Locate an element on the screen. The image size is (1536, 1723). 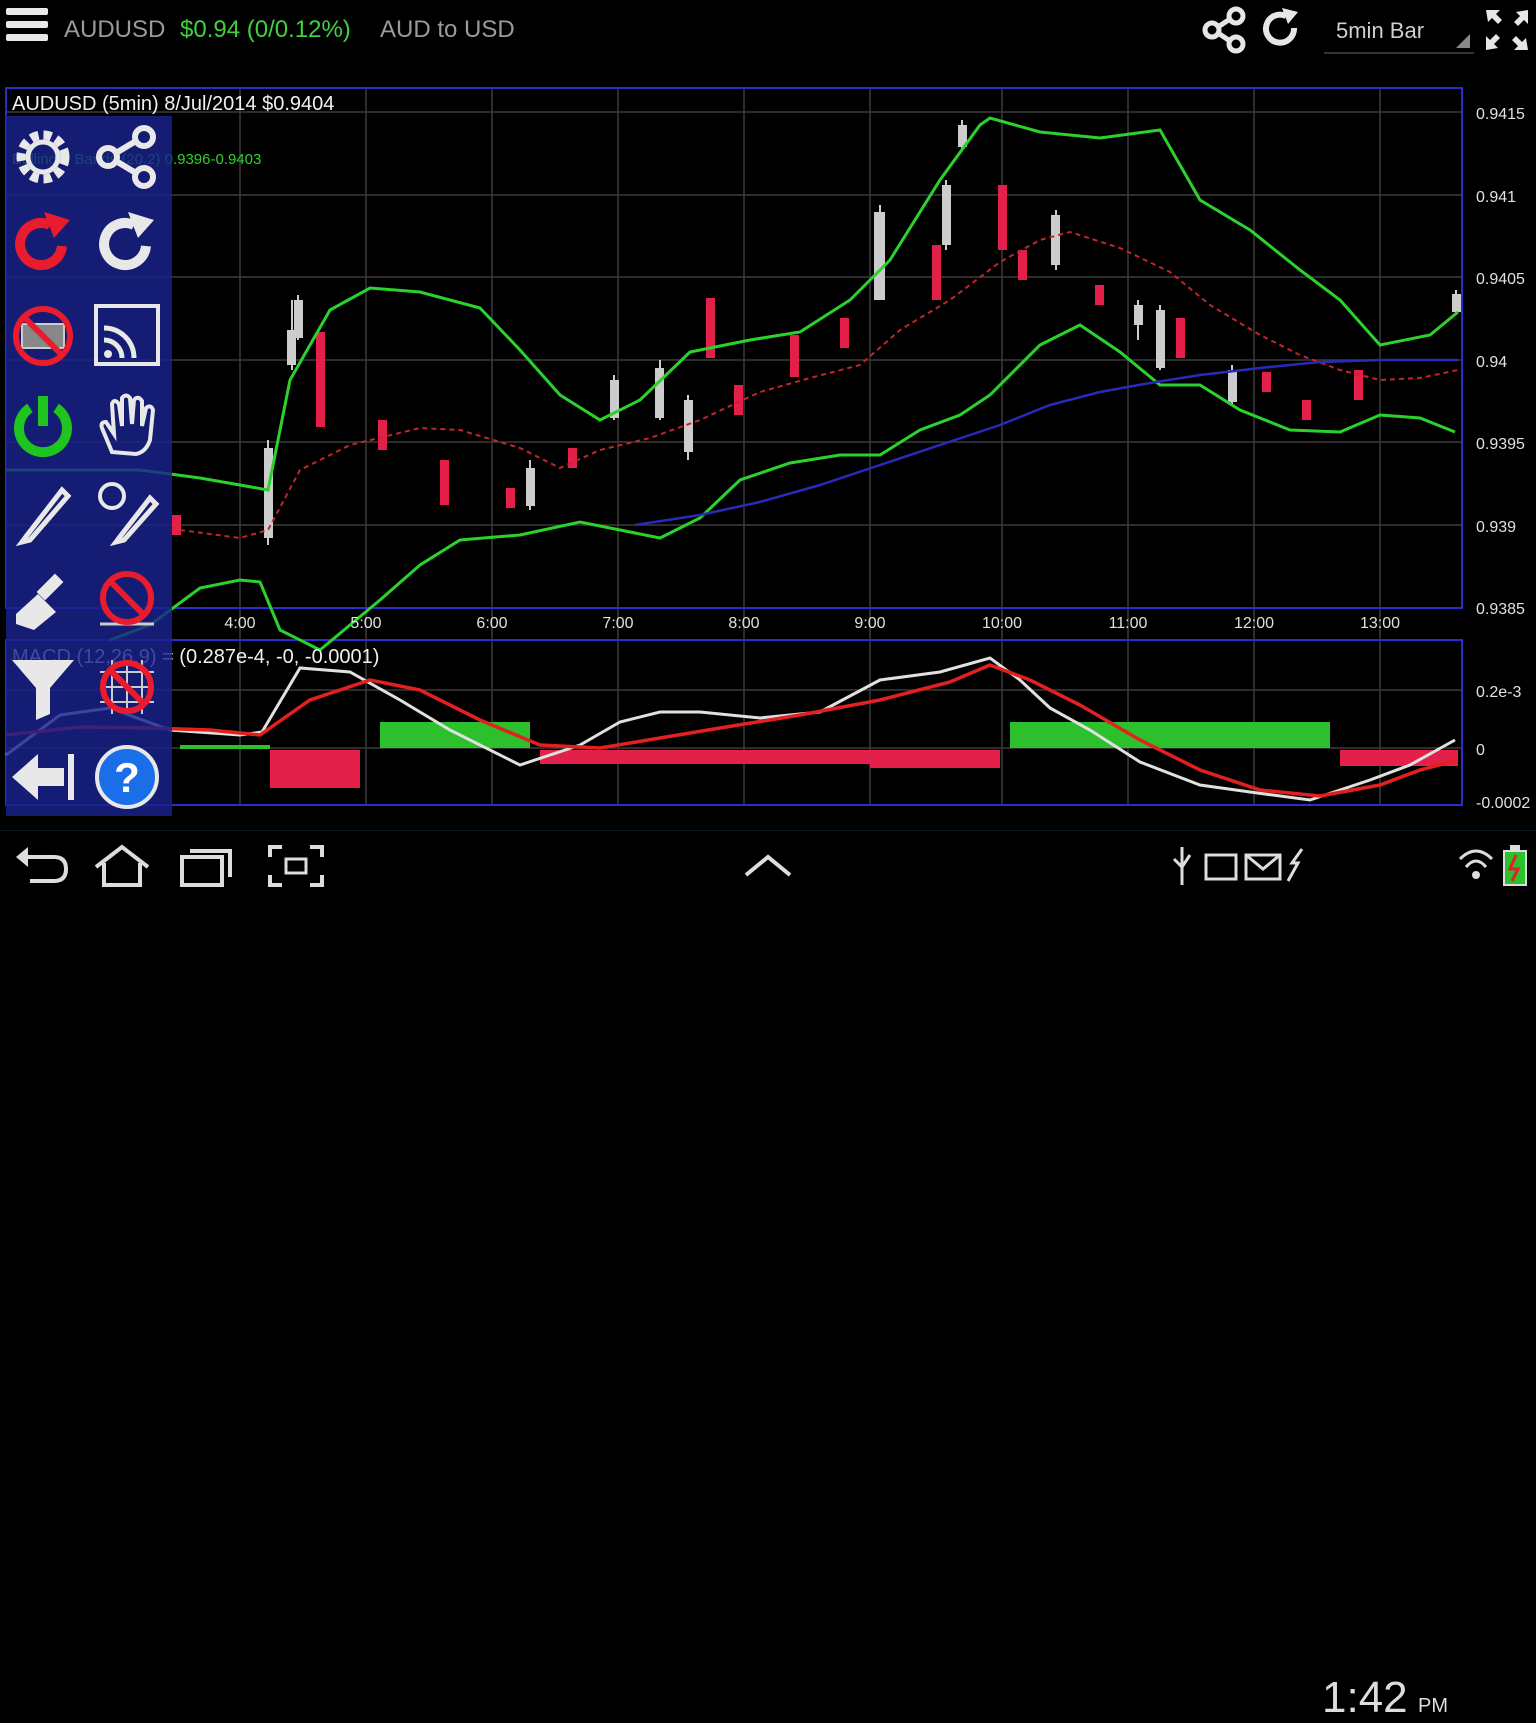
time-tick: 6:00 is located at coordinates (491, 623).